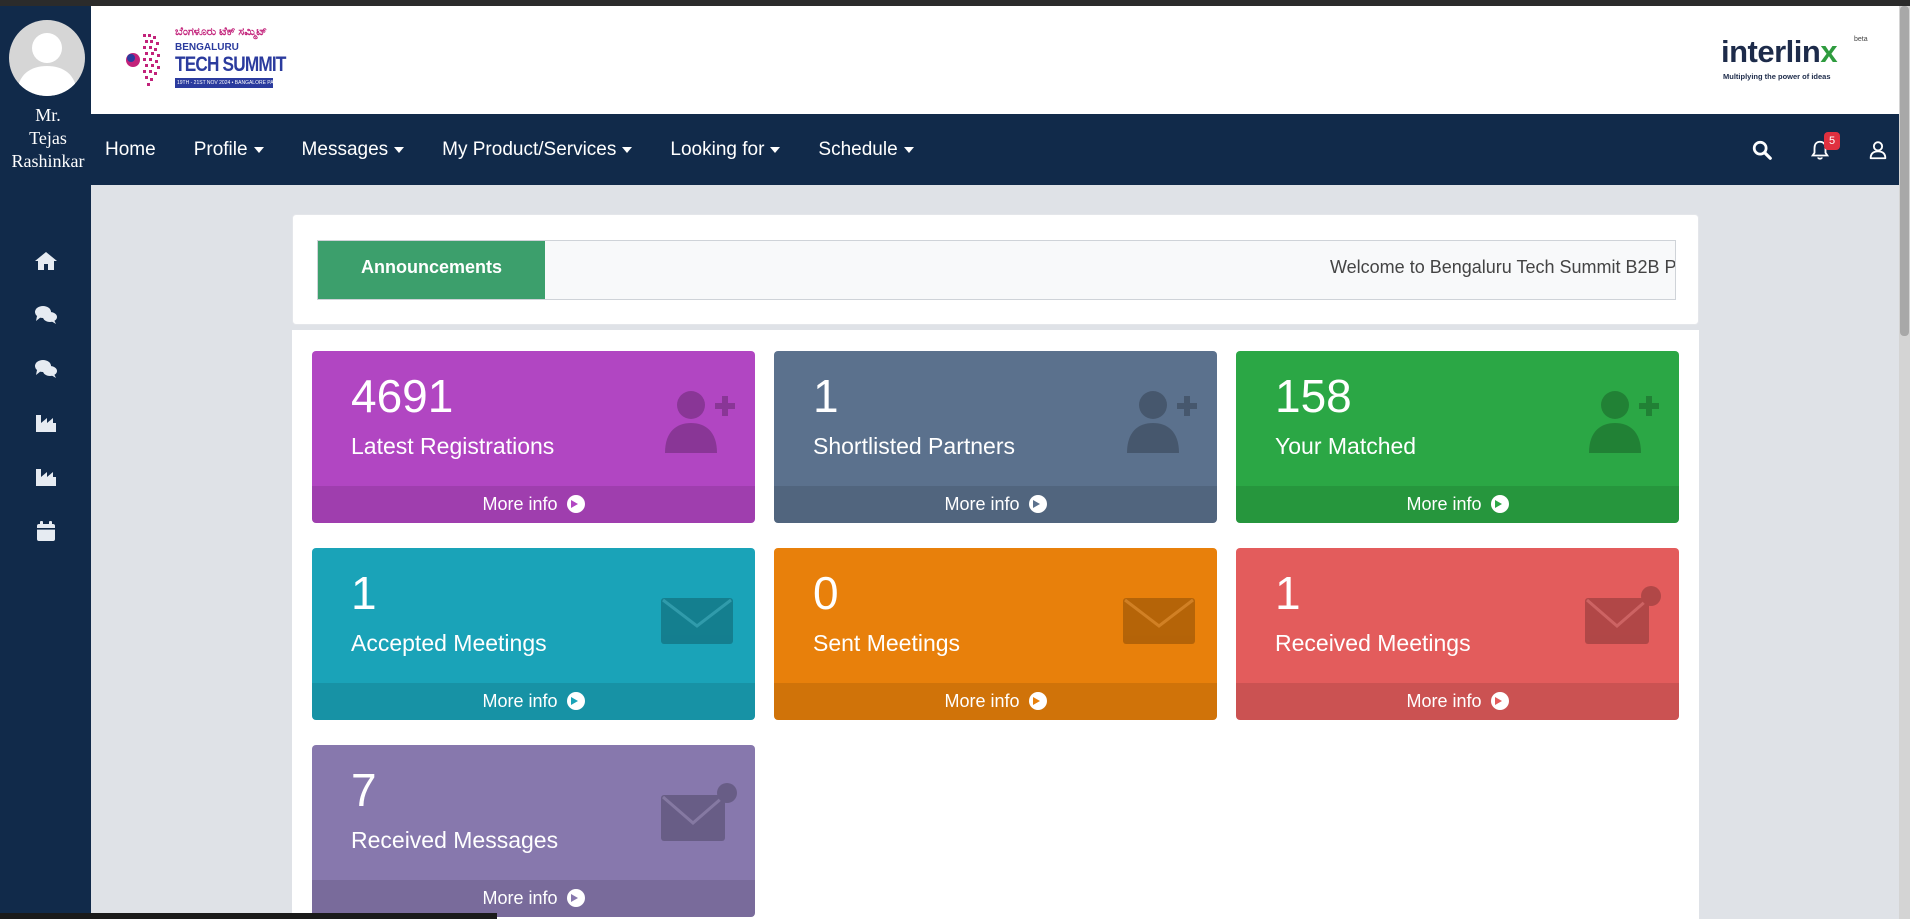 This screenshot has width=1910, height=919. Describe the element at coordinates (353, 150) in the screenshot. I see `nav-messages-dropdown: Messages` at that location.